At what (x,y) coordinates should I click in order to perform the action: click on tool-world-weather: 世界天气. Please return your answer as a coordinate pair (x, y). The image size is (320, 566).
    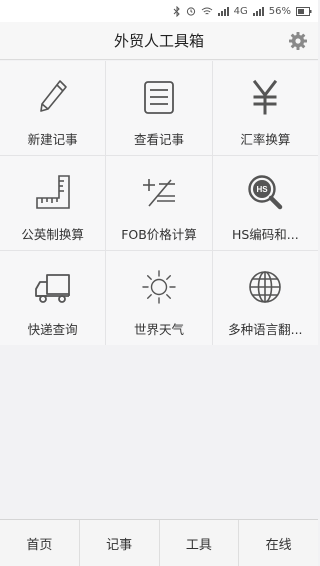
    Looking at the image, I should click on (159, 298).